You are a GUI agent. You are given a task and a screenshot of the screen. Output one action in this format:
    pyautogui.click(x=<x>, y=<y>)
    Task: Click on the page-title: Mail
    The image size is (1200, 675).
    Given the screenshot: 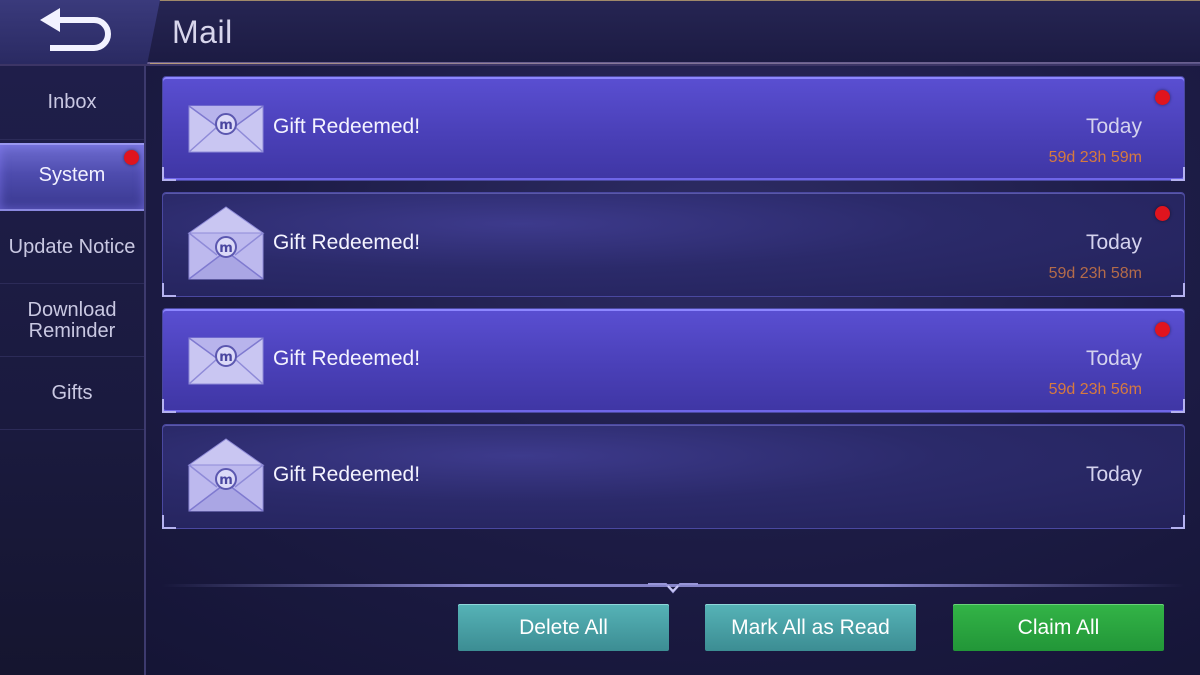 What is the action you would take?
    pyautogui.click(x=202, y=32)
    